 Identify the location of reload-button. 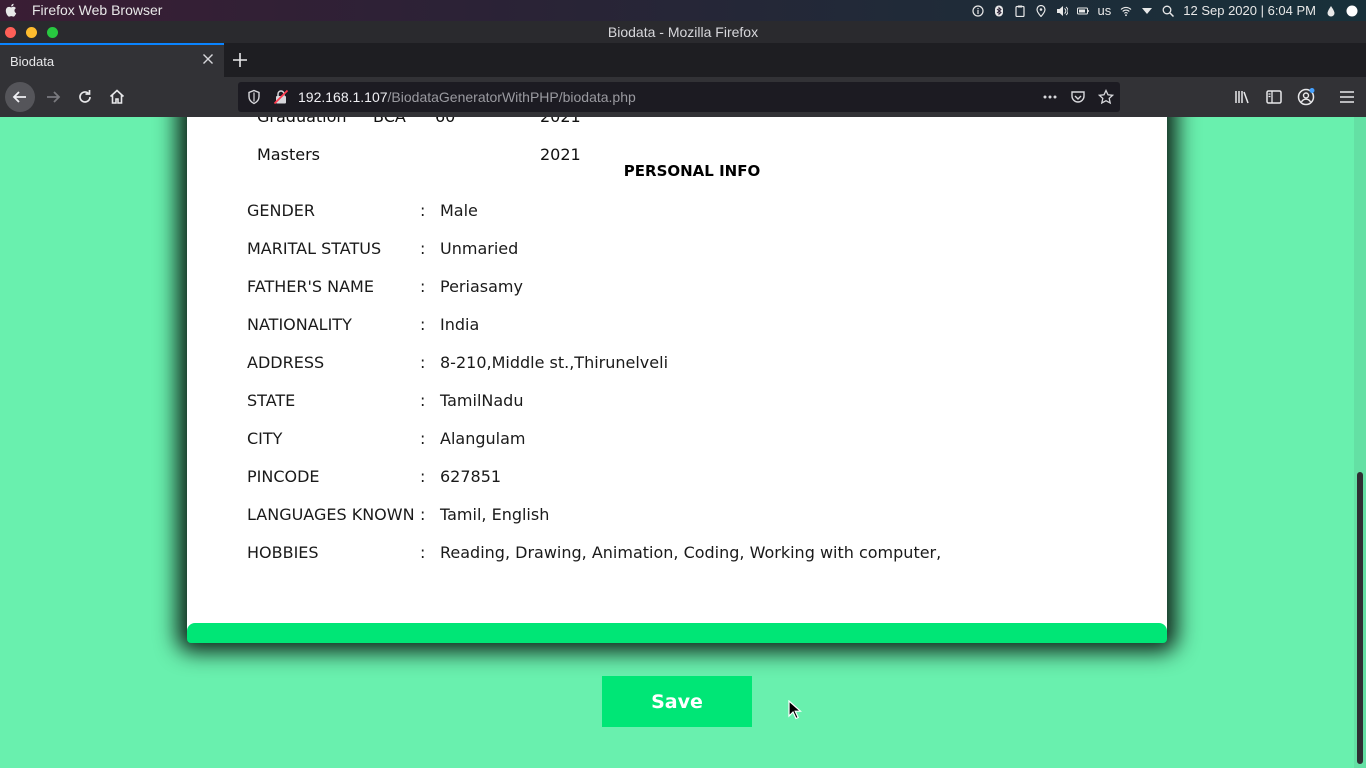
(85, 97).